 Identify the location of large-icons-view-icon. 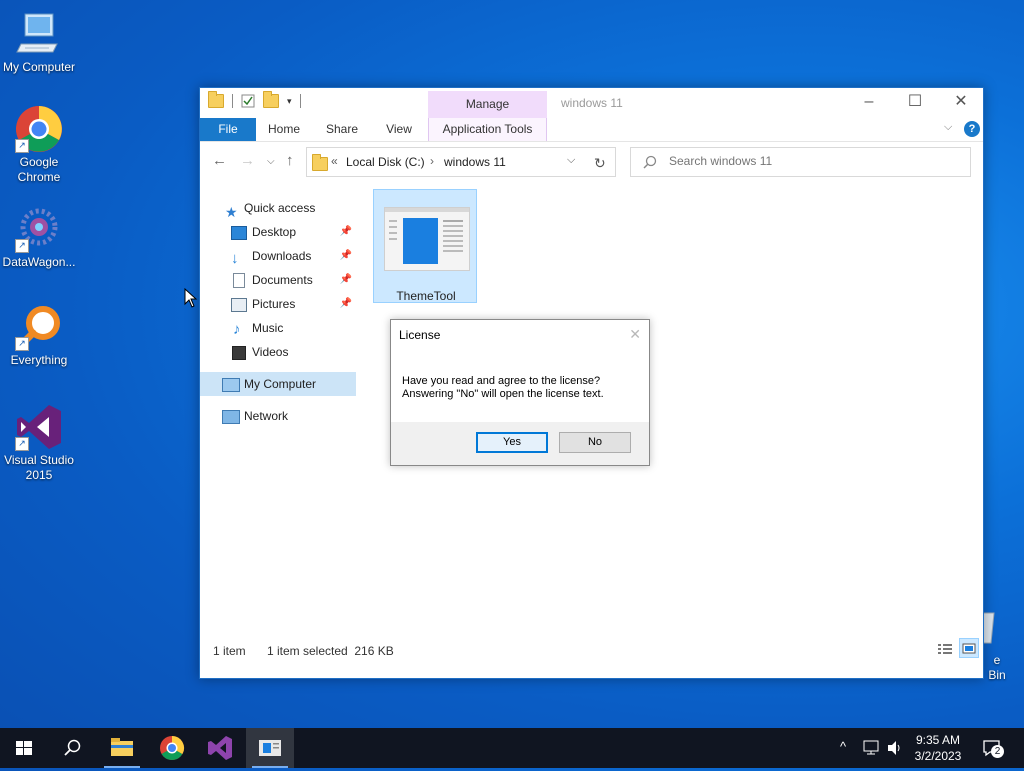
(969, 648).